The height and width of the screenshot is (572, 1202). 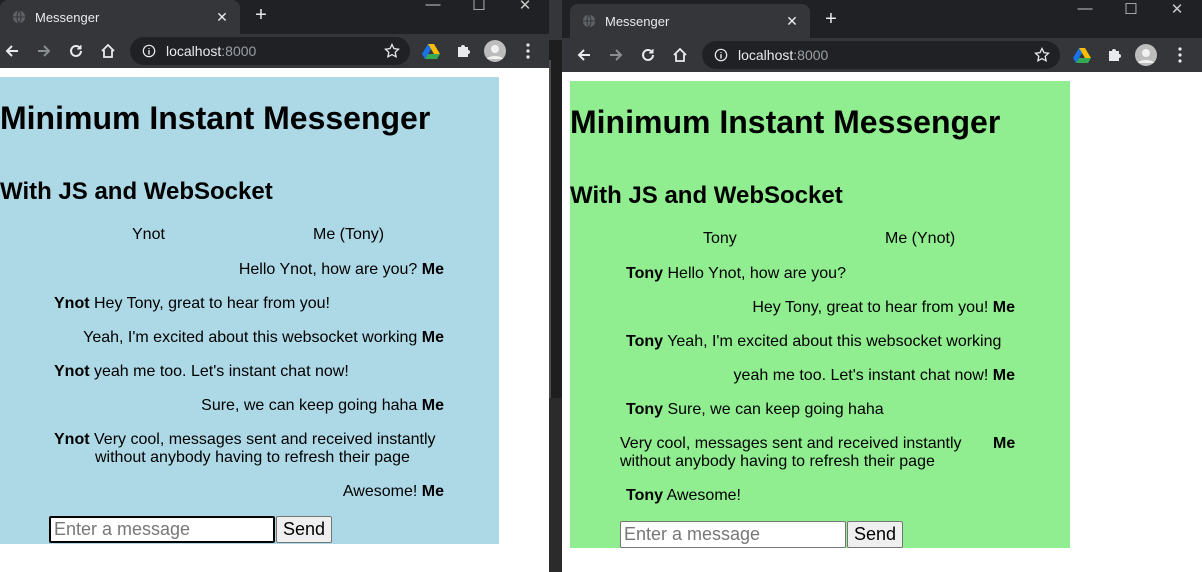 What do you see at coordinates (883, 307) in the screenshot?
I see `message-row: Hey Tony, great to hear from you! Me` at bounding box center [883, 307].